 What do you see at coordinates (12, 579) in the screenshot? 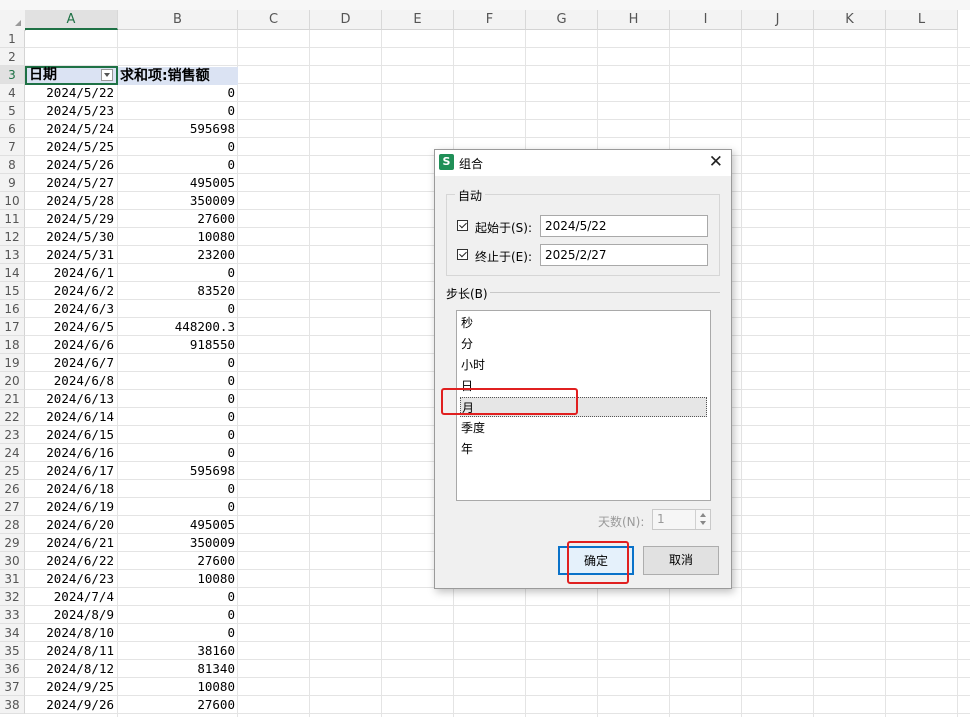
I see `row-header-31: 31` at bounding box center [12, 579].